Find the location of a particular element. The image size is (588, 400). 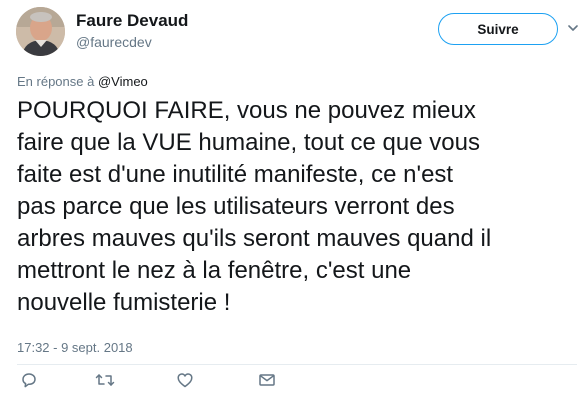

follow-button-label: Suivre is located at coordinates (498, 29).